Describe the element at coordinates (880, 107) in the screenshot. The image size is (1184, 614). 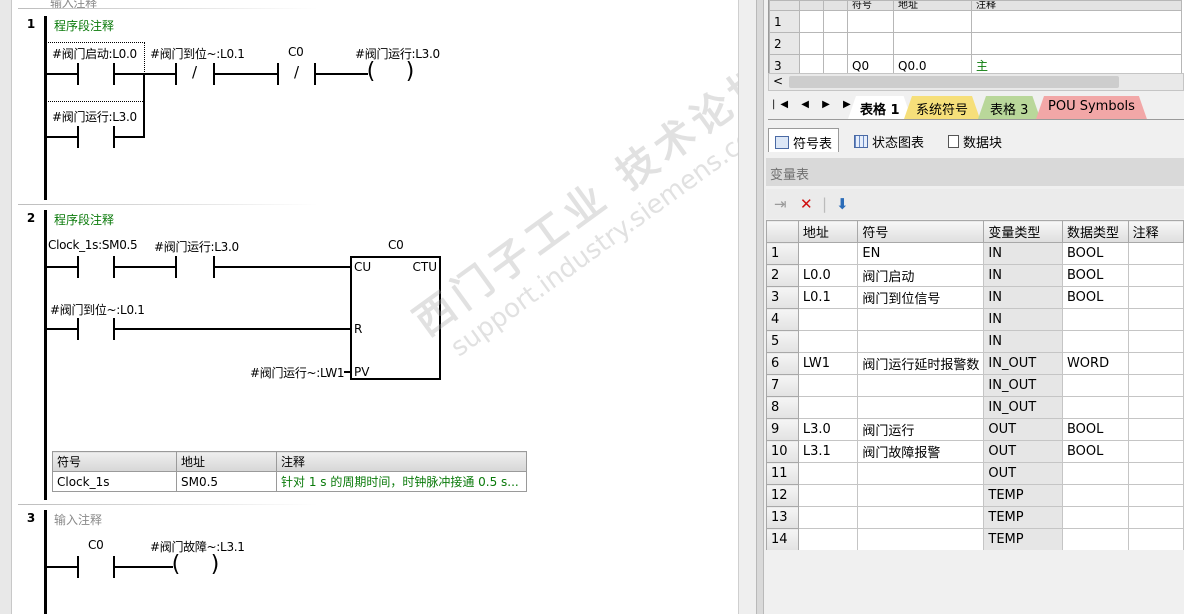
I see `tab-sheet-1: 表格 1` at that location.